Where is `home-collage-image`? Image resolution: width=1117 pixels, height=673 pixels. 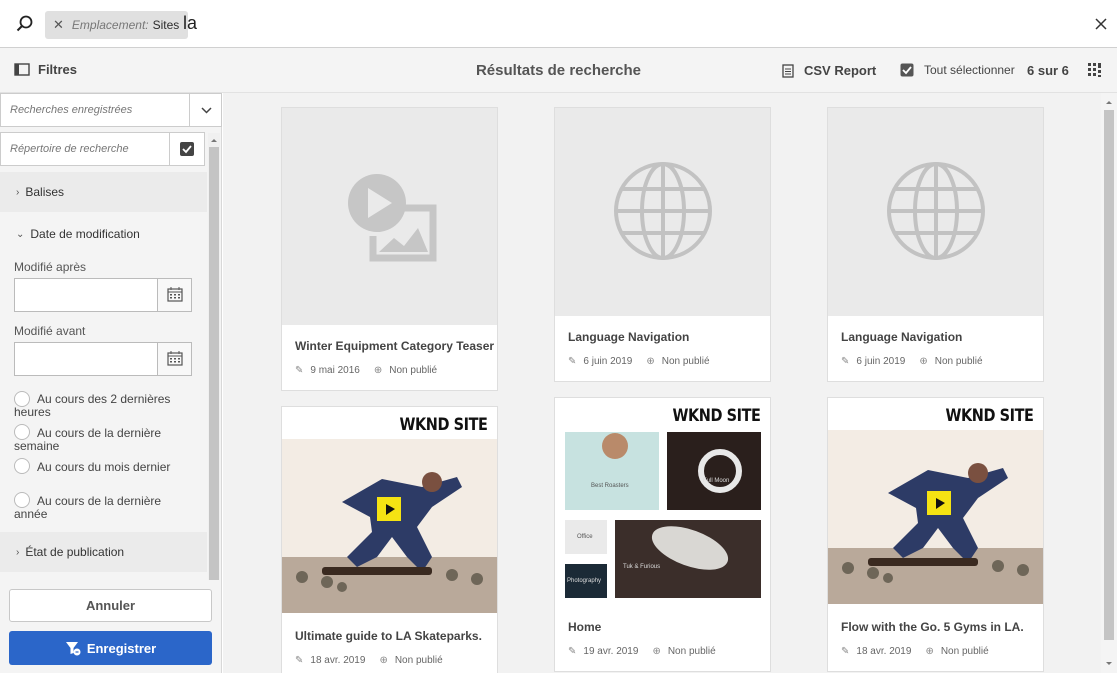
home-collage-image is located at coordinates (663, 515).